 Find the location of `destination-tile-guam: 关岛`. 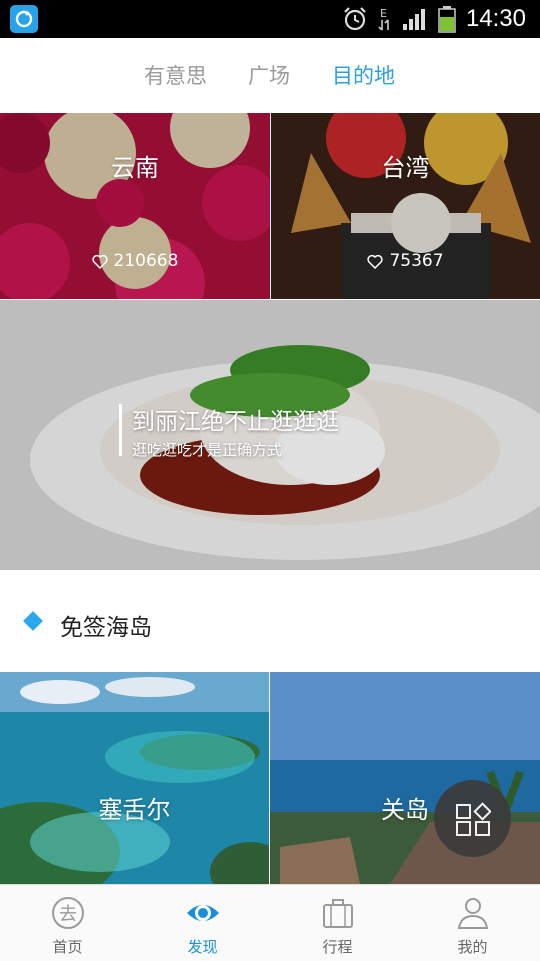

destination-tile-guam: 关岛 is located at coordinates (405, 778).